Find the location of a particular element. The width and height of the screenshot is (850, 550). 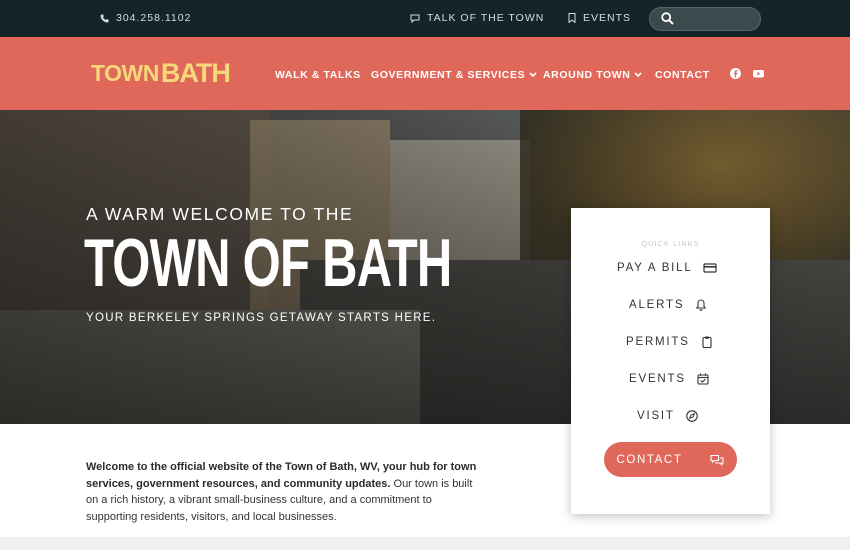

quick-link-label: PERMITS is located at coordinates (658, 342).